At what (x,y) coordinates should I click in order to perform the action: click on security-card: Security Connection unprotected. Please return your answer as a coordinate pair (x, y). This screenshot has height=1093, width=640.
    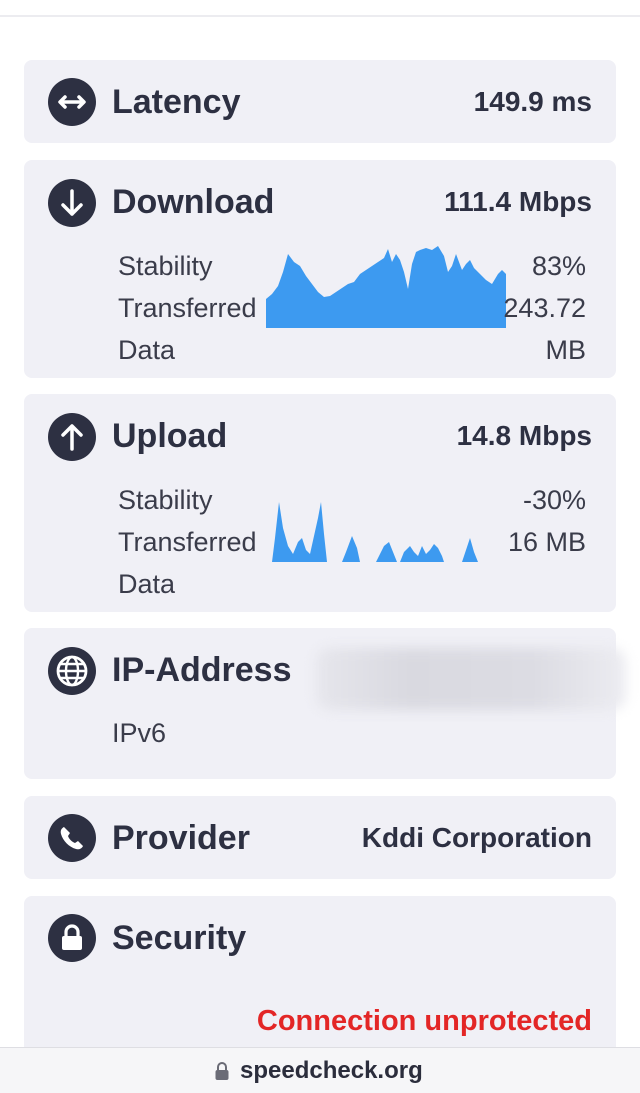
    Looking at the image, I should click on (320, 981).